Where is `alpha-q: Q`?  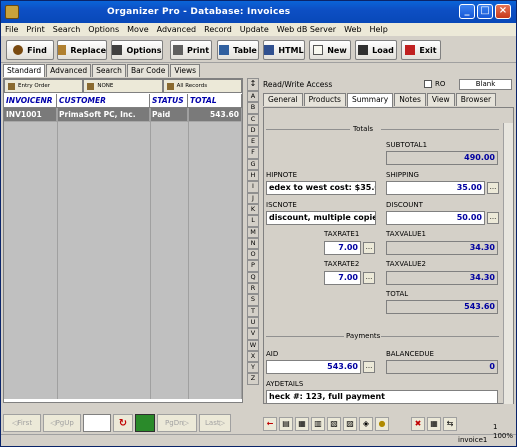 alpha-q: Q is located at coordinates (253, 277).